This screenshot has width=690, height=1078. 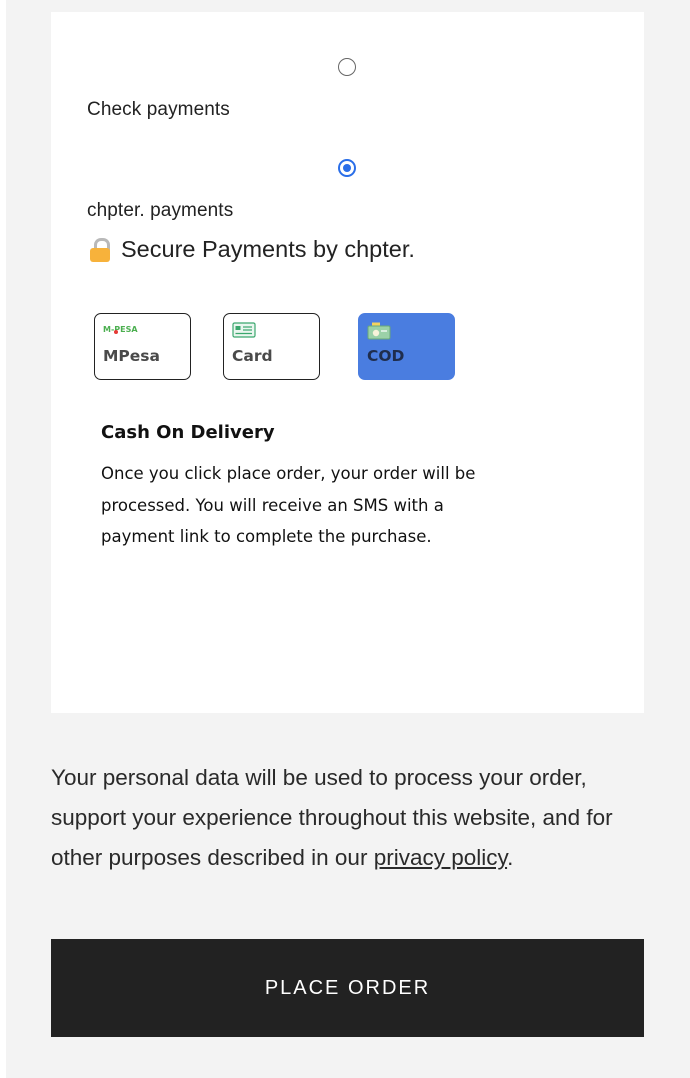 I want to click on check-payments-radio, so click(x=347, y=67).